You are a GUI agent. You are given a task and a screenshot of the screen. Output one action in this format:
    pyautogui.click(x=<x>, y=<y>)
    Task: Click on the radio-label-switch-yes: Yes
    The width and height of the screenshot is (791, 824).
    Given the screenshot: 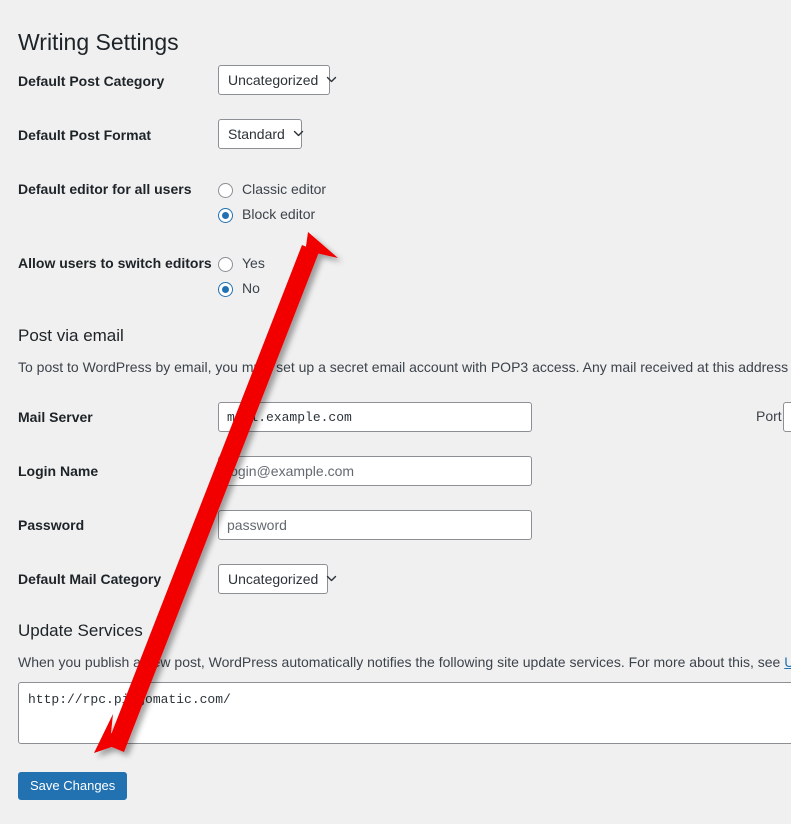 What is the action you would take?
    pyautogui.click(x=253, y=263)
    